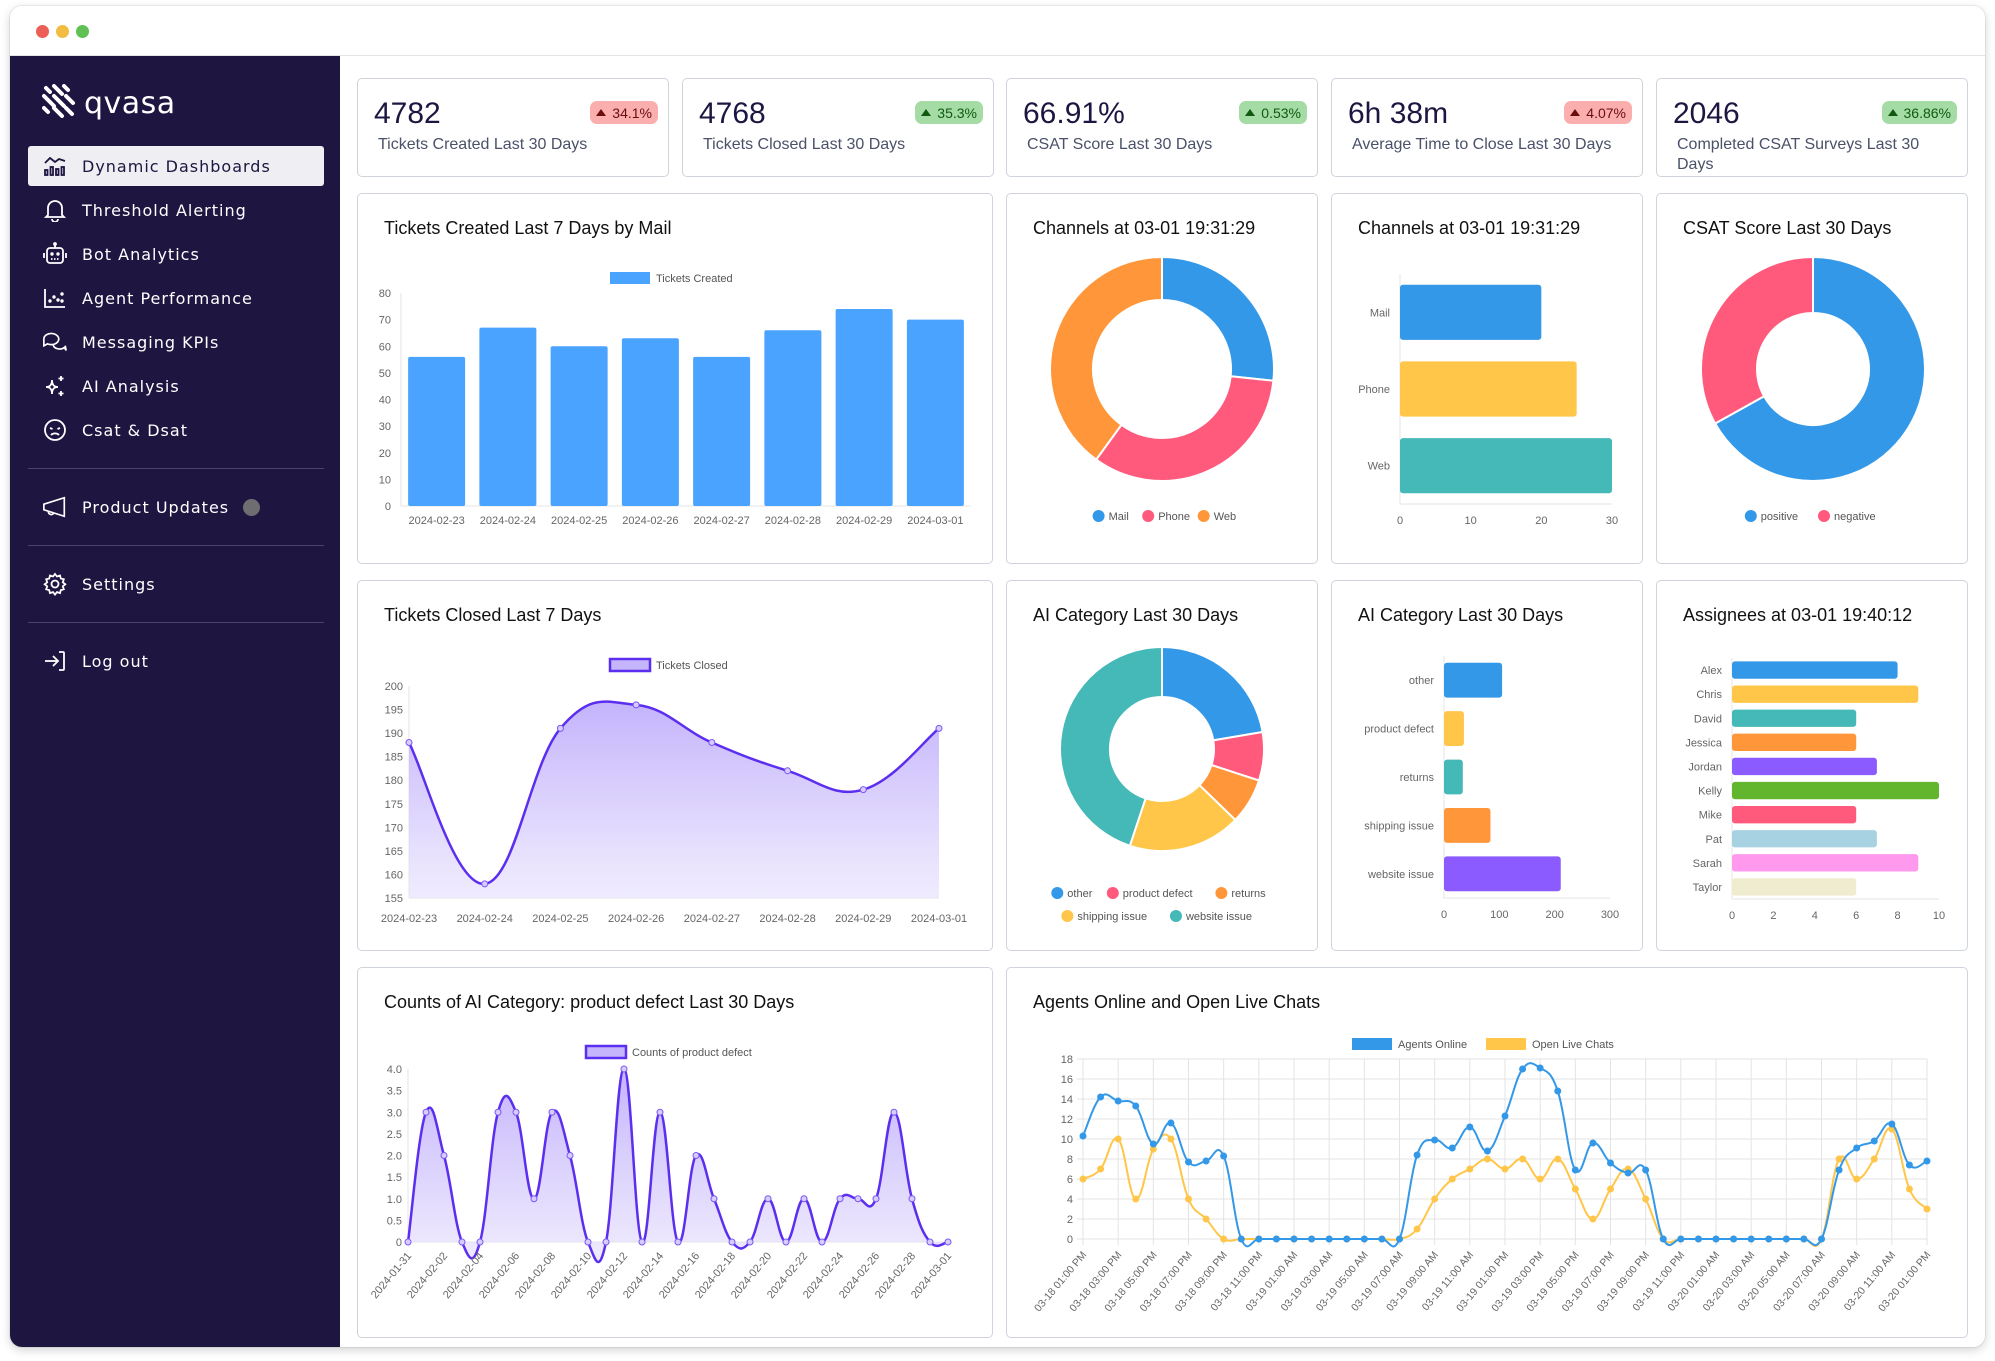 This screenshot has width=1995, height=1361. Describe the element at coordinates (176, 298) in the screenshot. I see `sidebar-item-agent-performance: Agent Performance` at that location.